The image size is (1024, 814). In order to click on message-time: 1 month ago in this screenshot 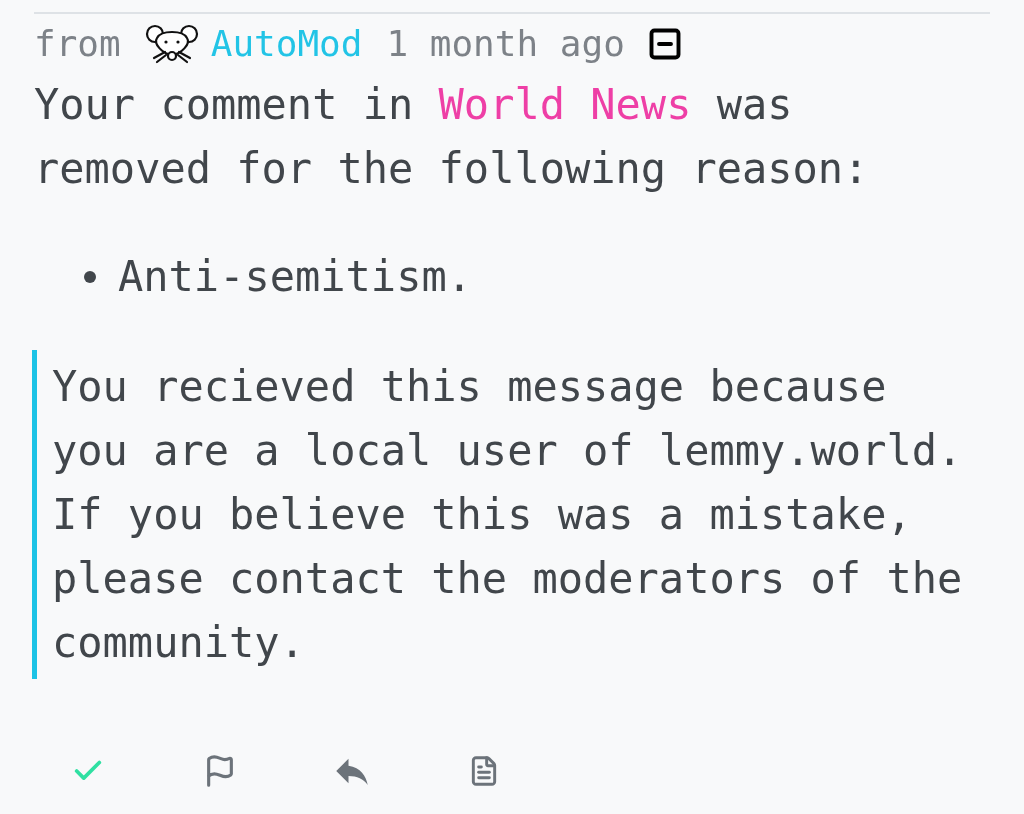, I will do `click(505, 43)`.